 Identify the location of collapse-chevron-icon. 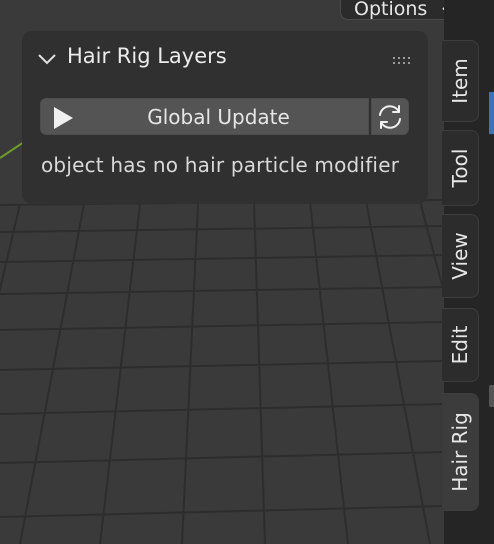
(47, 59).